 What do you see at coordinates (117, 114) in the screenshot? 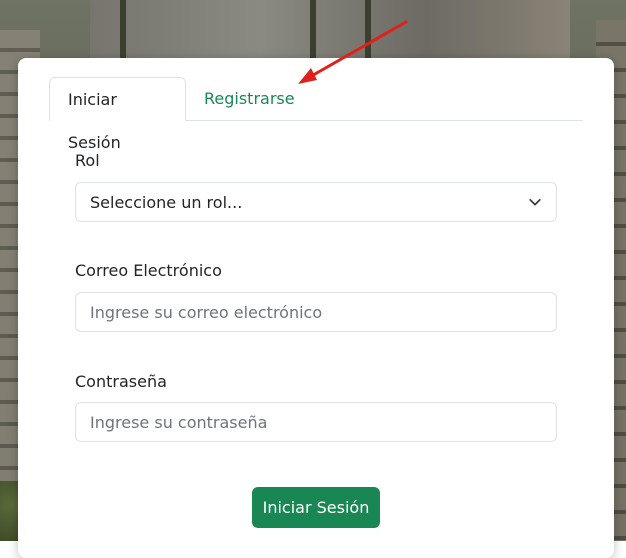
I see `tab-login: Iniciar Sesión` at bounding box center [117, 114].